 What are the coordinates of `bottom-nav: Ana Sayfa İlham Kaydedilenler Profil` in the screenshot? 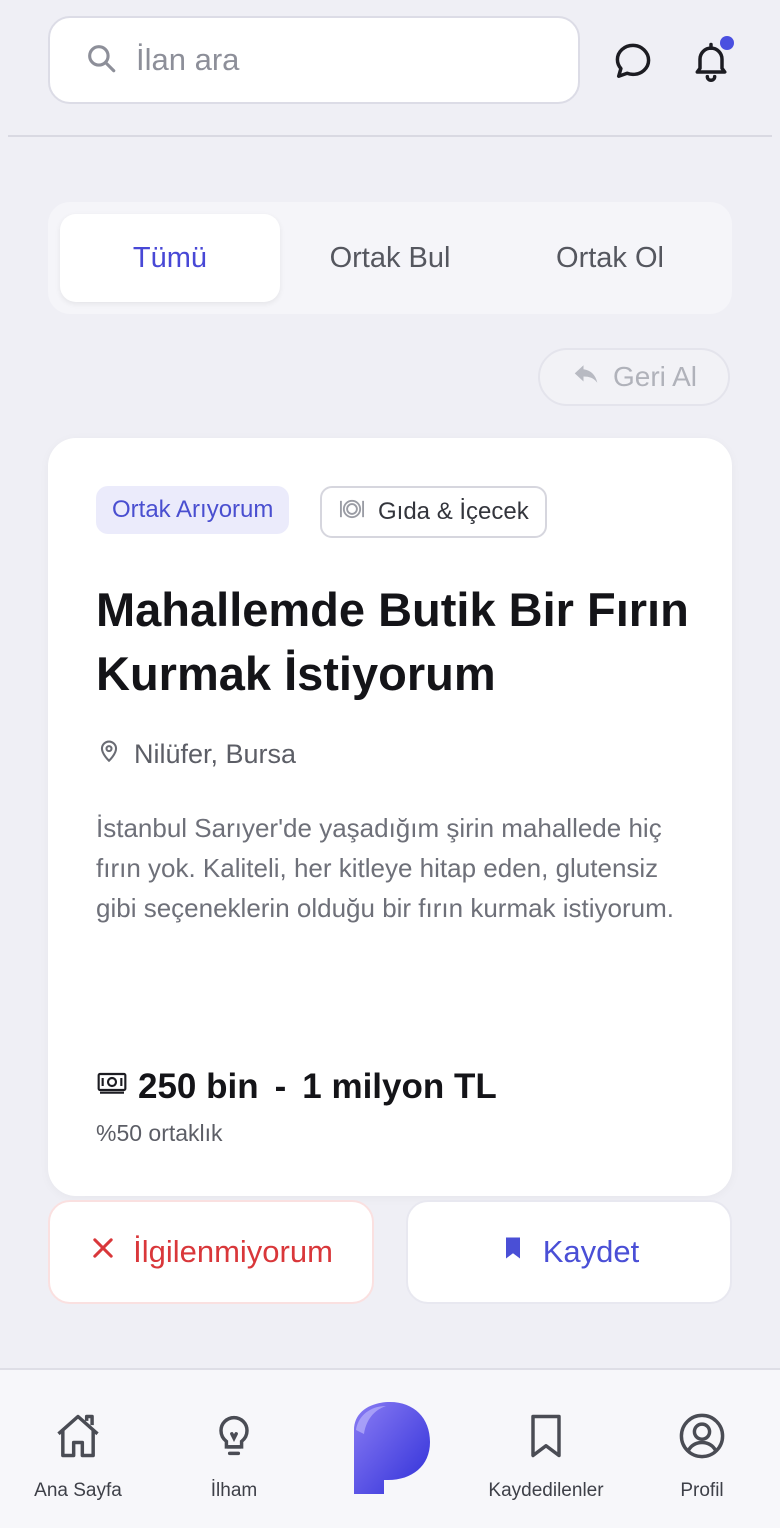 It's located at (390, 1448).